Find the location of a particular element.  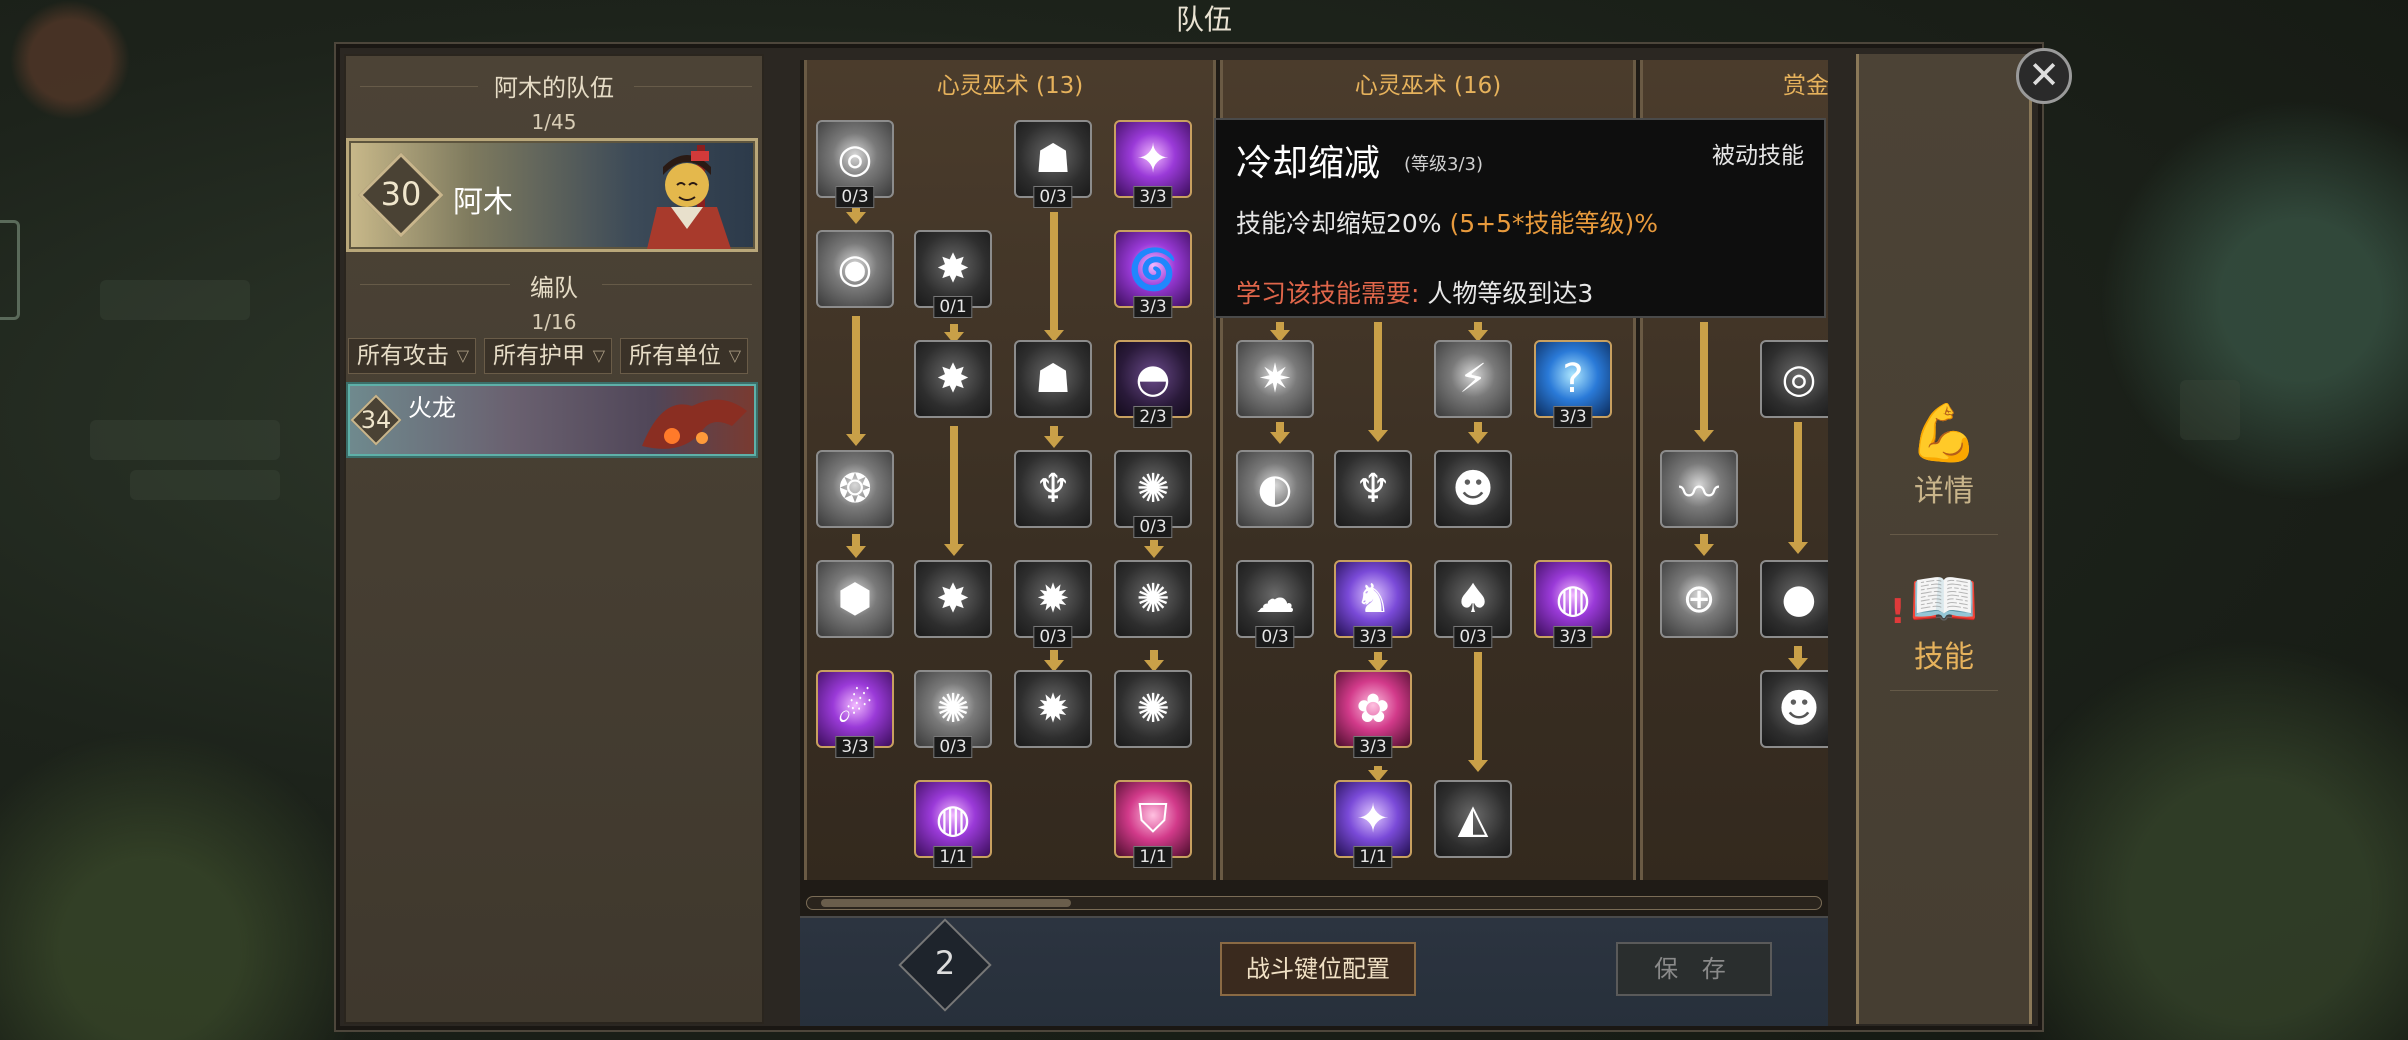

filter-unit-label: 所有单位 is located at coordinates (675, 356).